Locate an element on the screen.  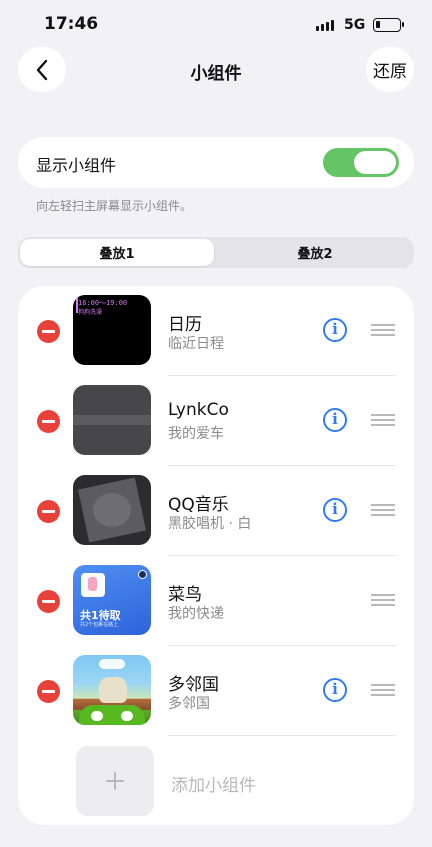
widget-subtitle: 我的快递 is located at coordinates (196, 614).